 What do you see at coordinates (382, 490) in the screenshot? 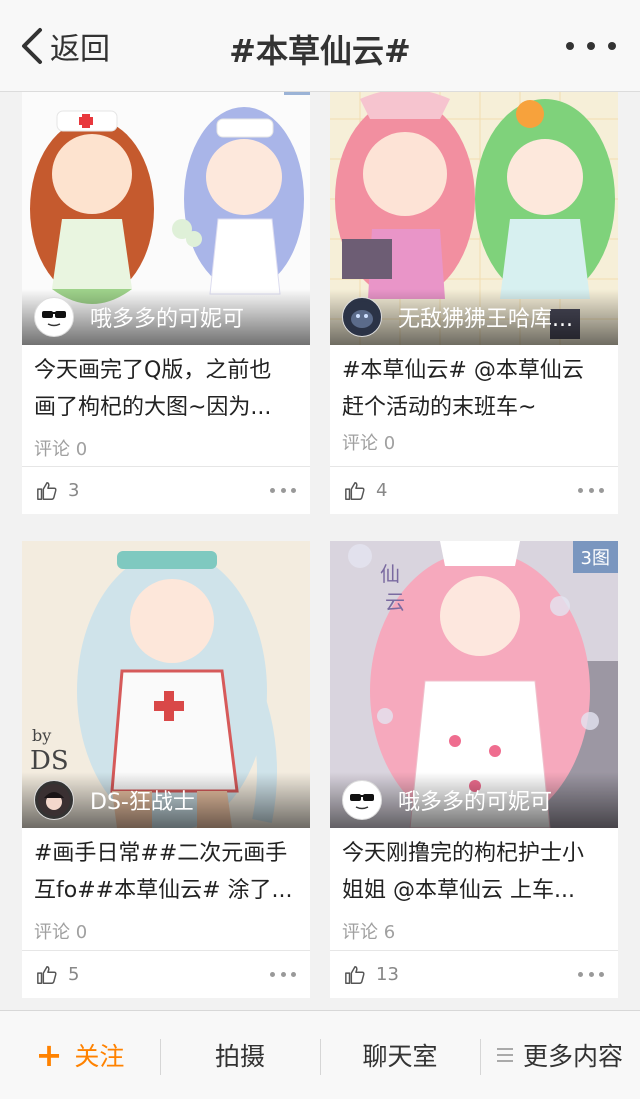
I see `like-count: 4` at bounding box center [382, 490].